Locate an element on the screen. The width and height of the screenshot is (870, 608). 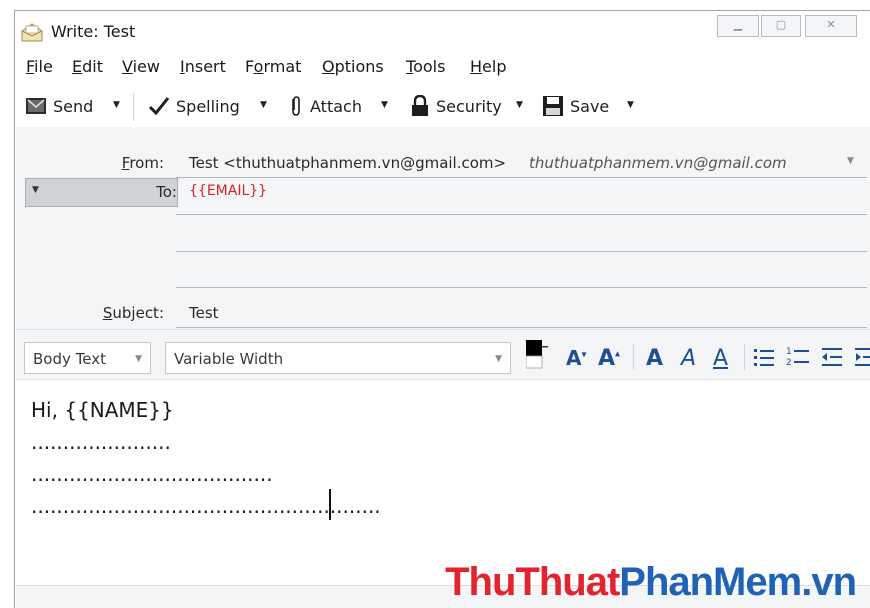
send-icon is located at coordinates (36, 106).